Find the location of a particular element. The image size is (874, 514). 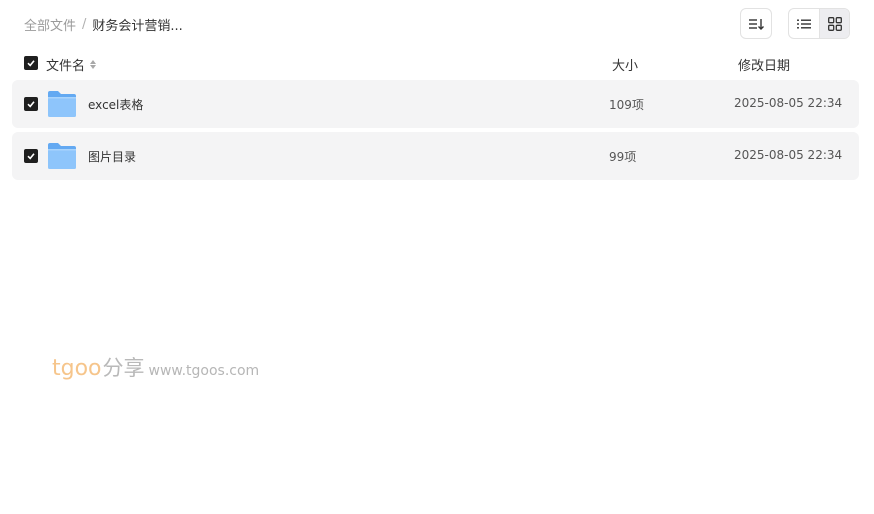

grid-view-button is located at coordinates (834, 23).